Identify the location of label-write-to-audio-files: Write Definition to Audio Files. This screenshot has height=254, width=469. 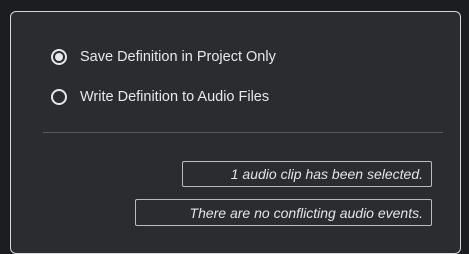
(175, 97).